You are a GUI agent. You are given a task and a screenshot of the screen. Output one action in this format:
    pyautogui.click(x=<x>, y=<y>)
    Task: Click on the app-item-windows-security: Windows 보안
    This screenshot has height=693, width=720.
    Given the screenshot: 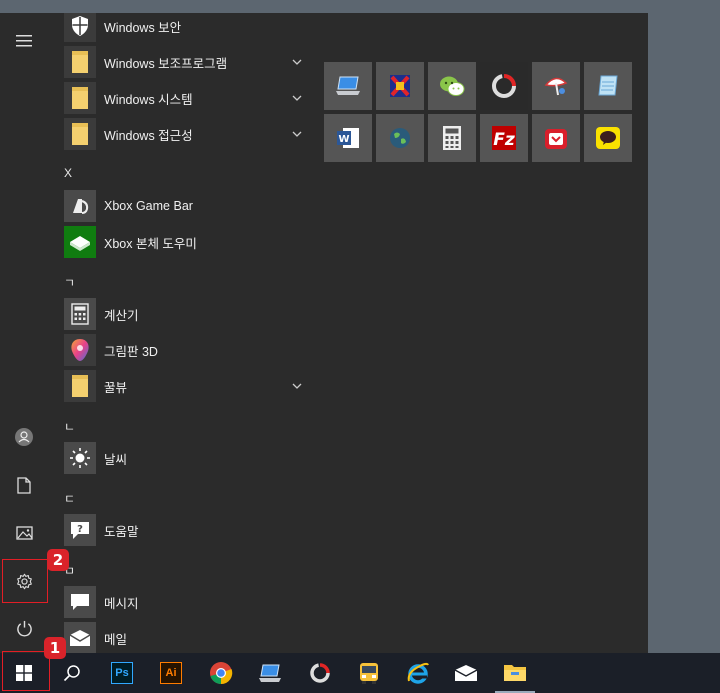 What is the action you would take?
    pyautogui.click(x=184, y=28)
    